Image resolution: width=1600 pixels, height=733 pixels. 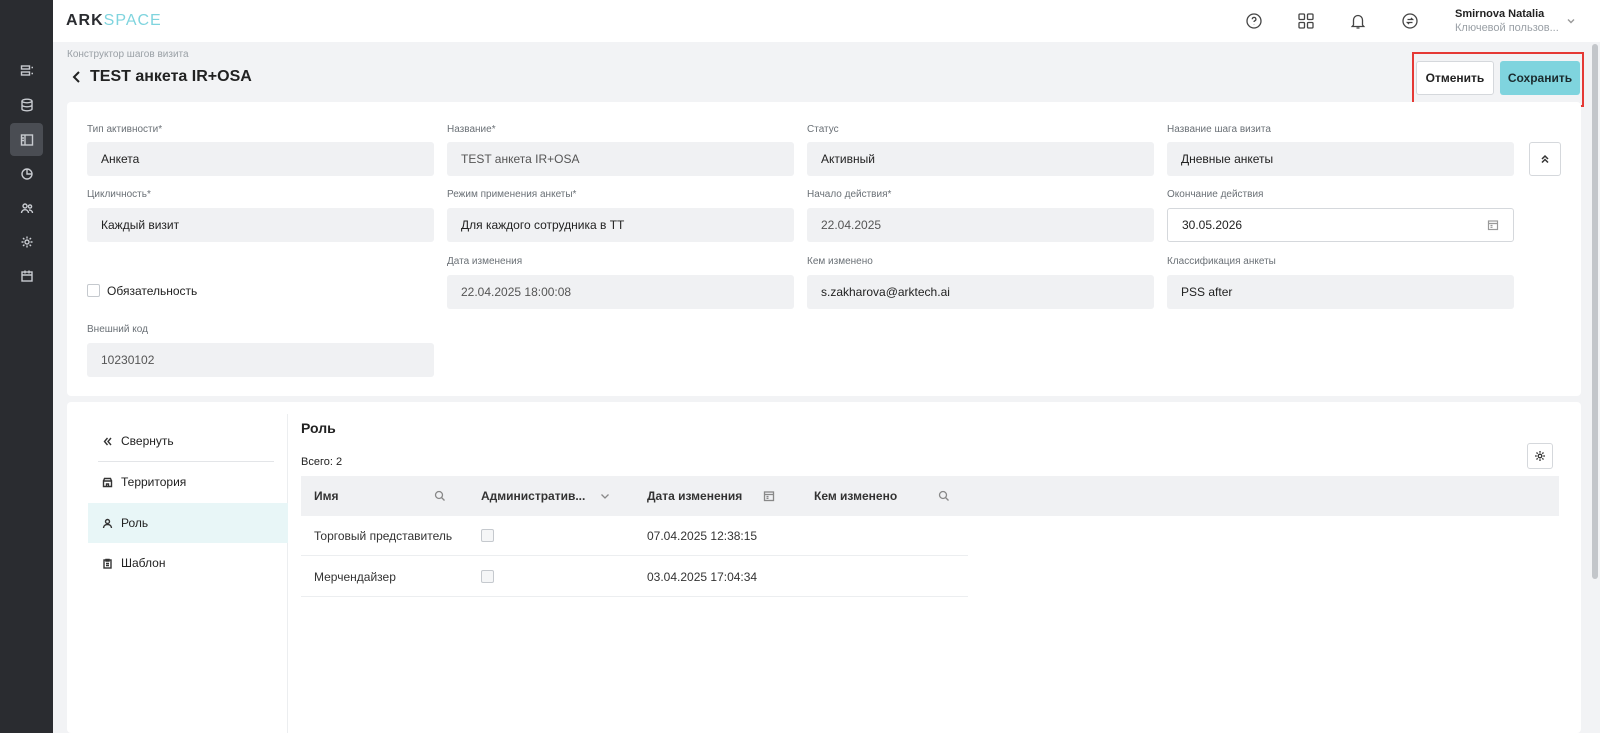 What do you see at coordinates (107, 563) in the screenshot?
I see `clipboard-icon` at bounding box center [107, 563].